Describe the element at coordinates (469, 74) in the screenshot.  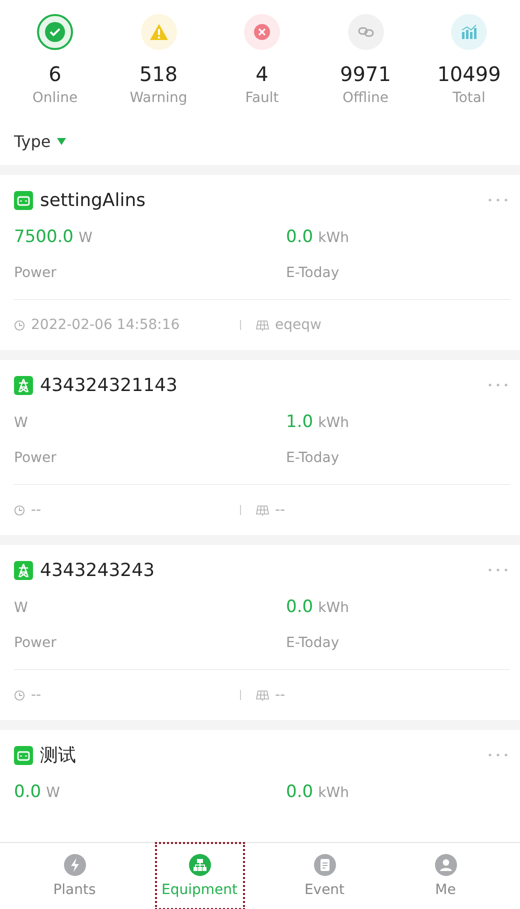
I see `status-count: 10499` at that location.